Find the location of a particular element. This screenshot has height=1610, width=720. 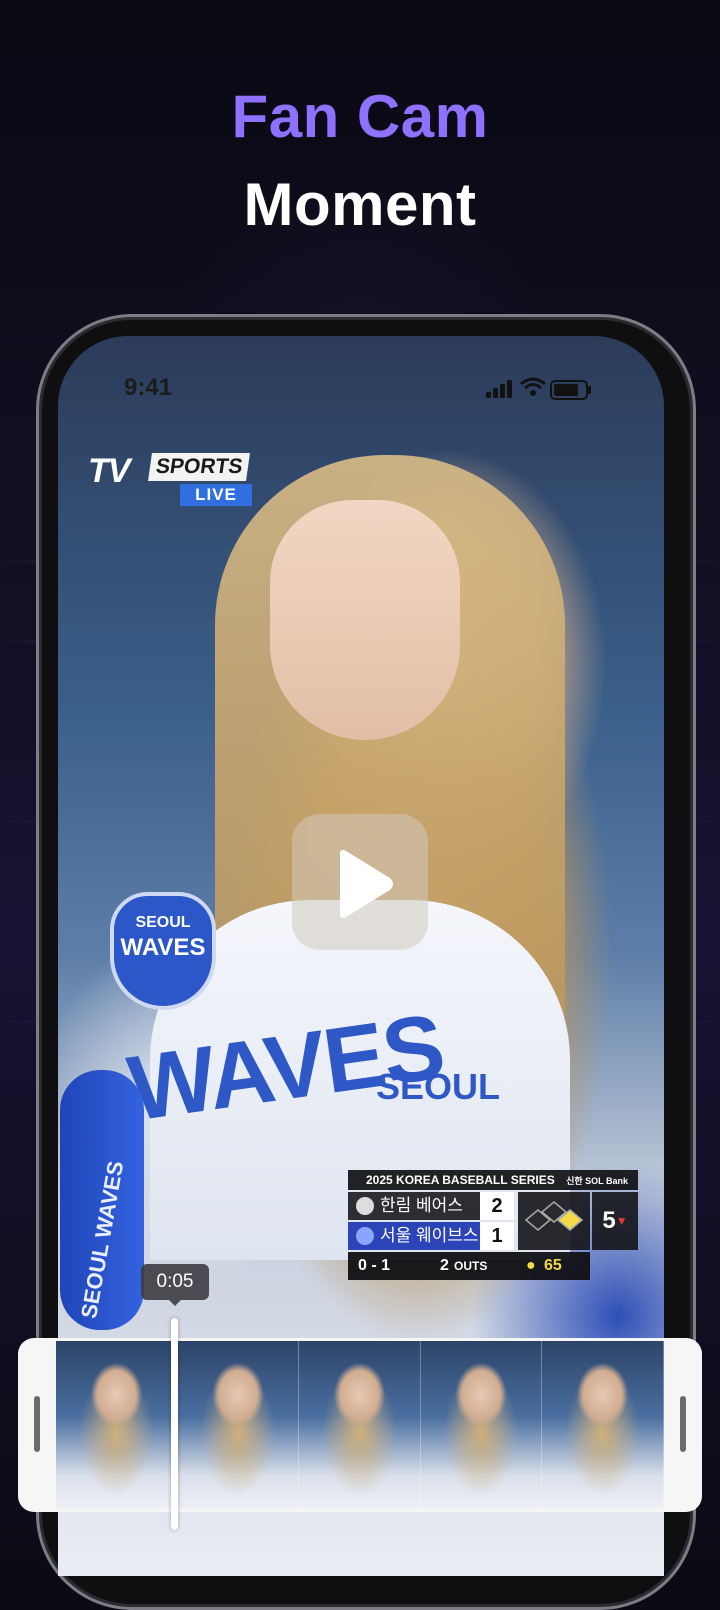

status-time: 9:41 is located at coordinates (148, 387).